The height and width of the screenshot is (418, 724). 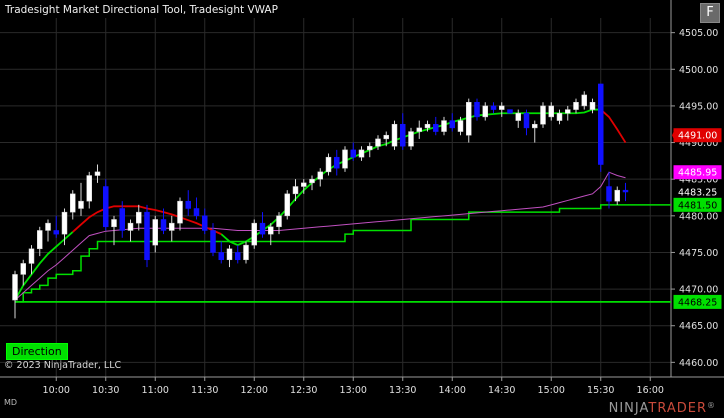 I want to click on direction-label: Direction, so click(x=37, y=351).